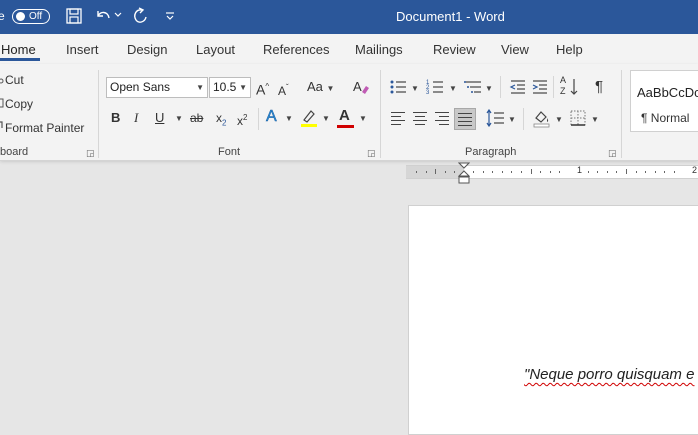  What do you see at coordinates (599, 87) in the screenshot?
I see `show-formatting-marks-button: ¶` at bounding box center [599, 87].